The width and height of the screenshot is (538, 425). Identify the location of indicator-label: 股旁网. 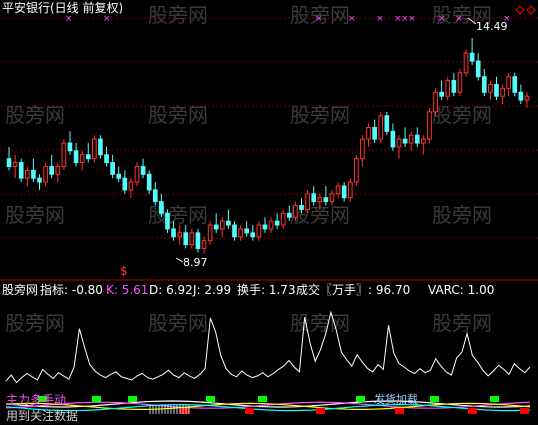
(20, 290).